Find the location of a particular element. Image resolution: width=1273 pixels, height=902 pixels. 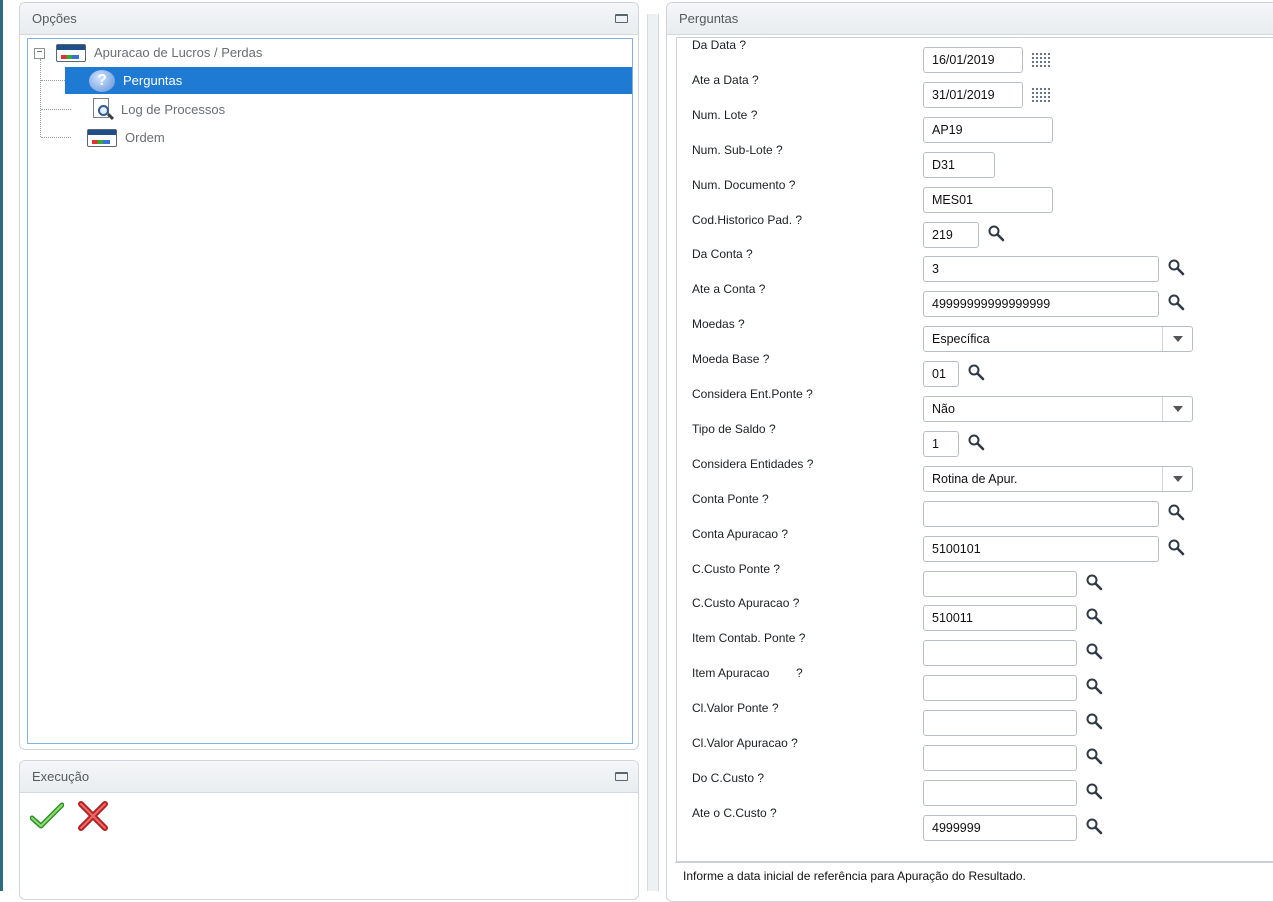

input-value: 510011 is located at coordinates (952, 618).